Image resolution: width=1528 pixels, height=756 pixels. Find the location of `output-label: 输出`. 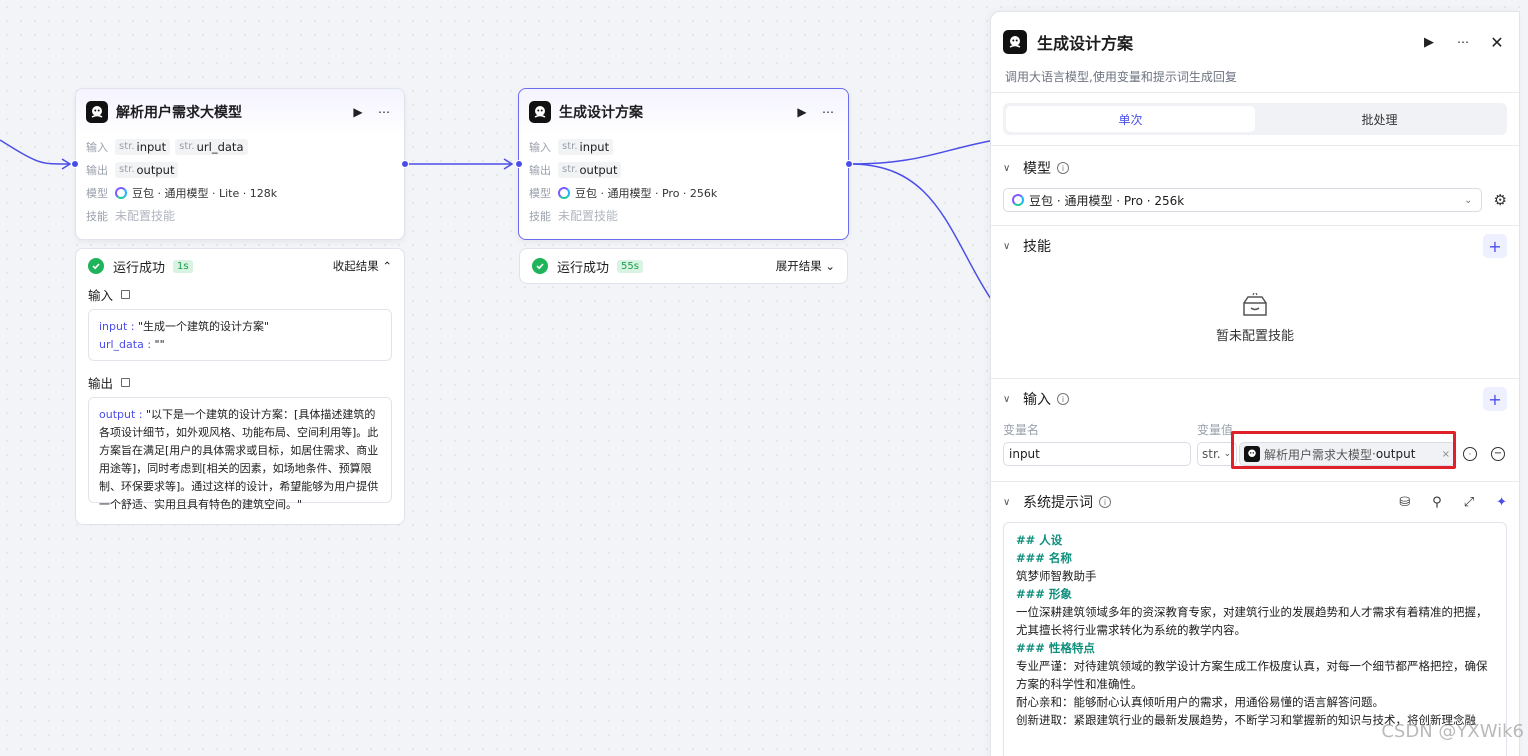

output-label: 输出 is located at coordinates (97, 170).